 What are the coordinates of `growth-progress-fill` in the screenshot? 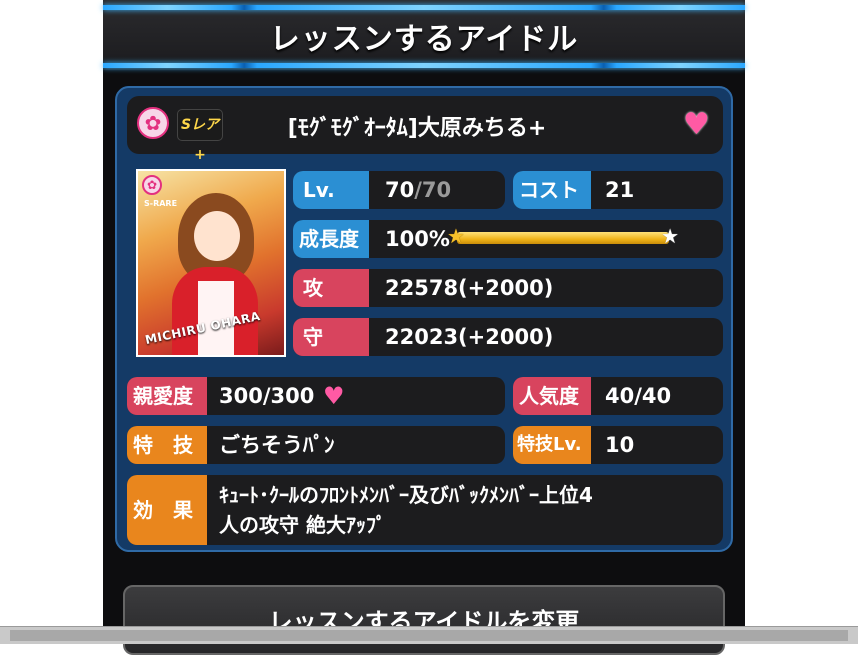 It's located at (563, 238).